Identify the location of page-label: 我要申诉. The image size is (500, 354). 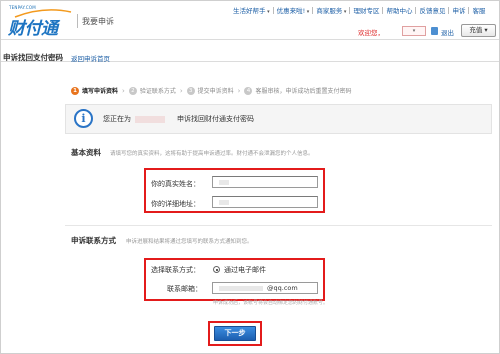
(98, 21).